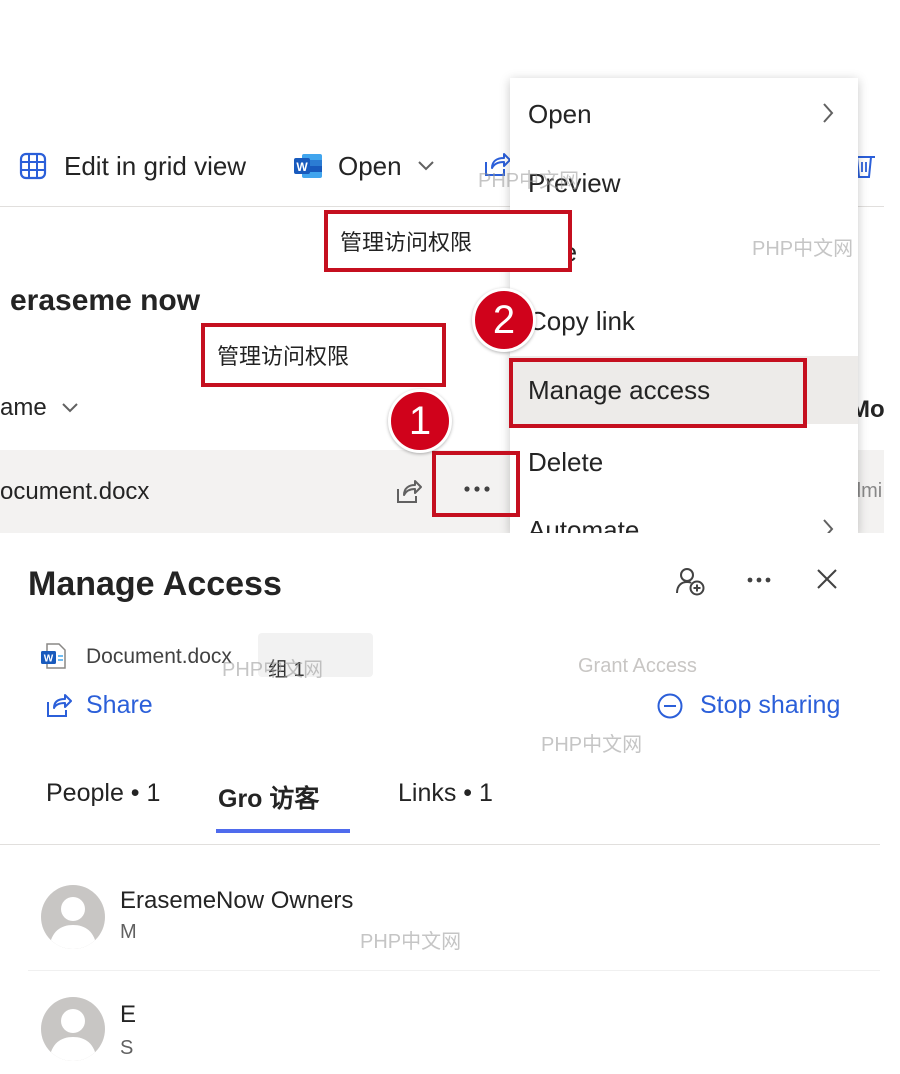  What do you see at coordinates (440, 1028) in the screenshot?
I see `list-item: E S` at bounding box center [440, 1028].